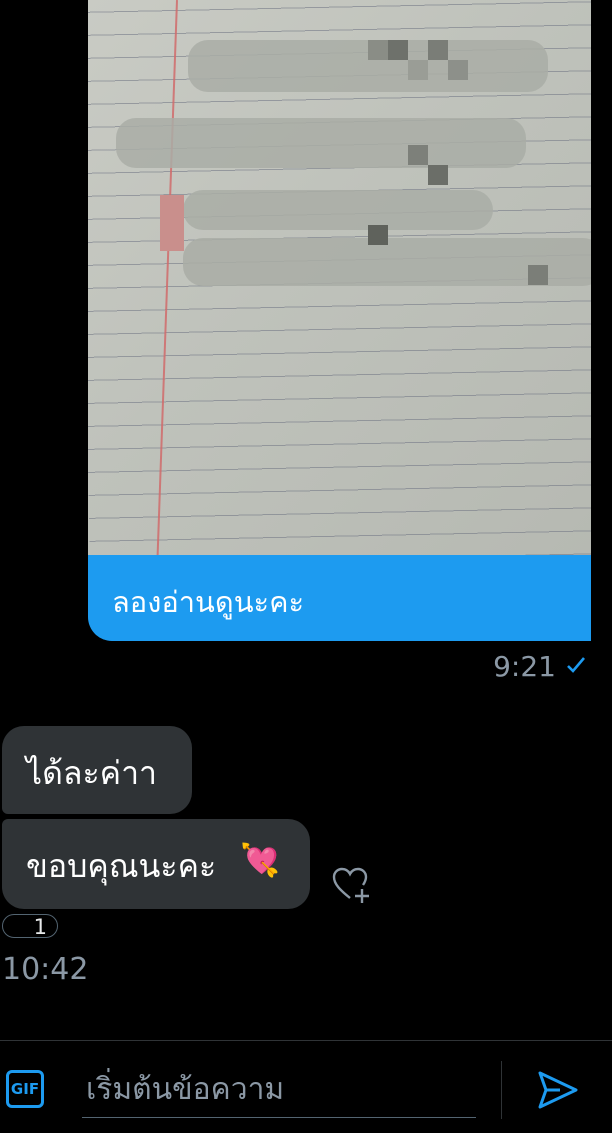 The image size is (612, 1133). I want to click on send-icon, so click(558, 1090).